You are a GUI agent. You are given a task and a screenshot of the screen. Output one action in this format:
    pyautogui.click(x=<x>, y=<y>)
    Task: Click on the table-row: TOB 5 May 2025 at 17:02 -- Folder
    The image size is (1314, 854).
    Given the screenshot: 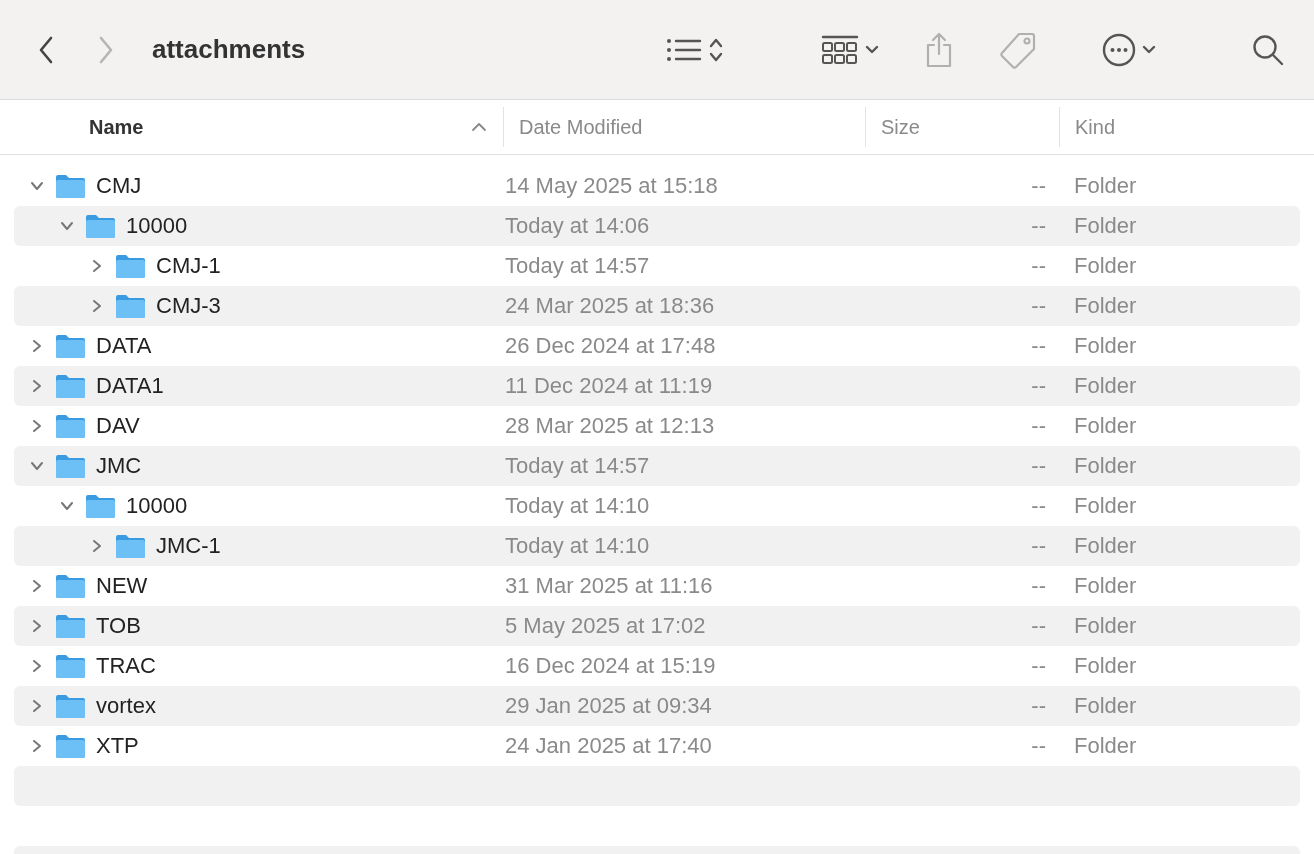 What is the action you would take?
    pyautogui.click(x=657, y=626)
    